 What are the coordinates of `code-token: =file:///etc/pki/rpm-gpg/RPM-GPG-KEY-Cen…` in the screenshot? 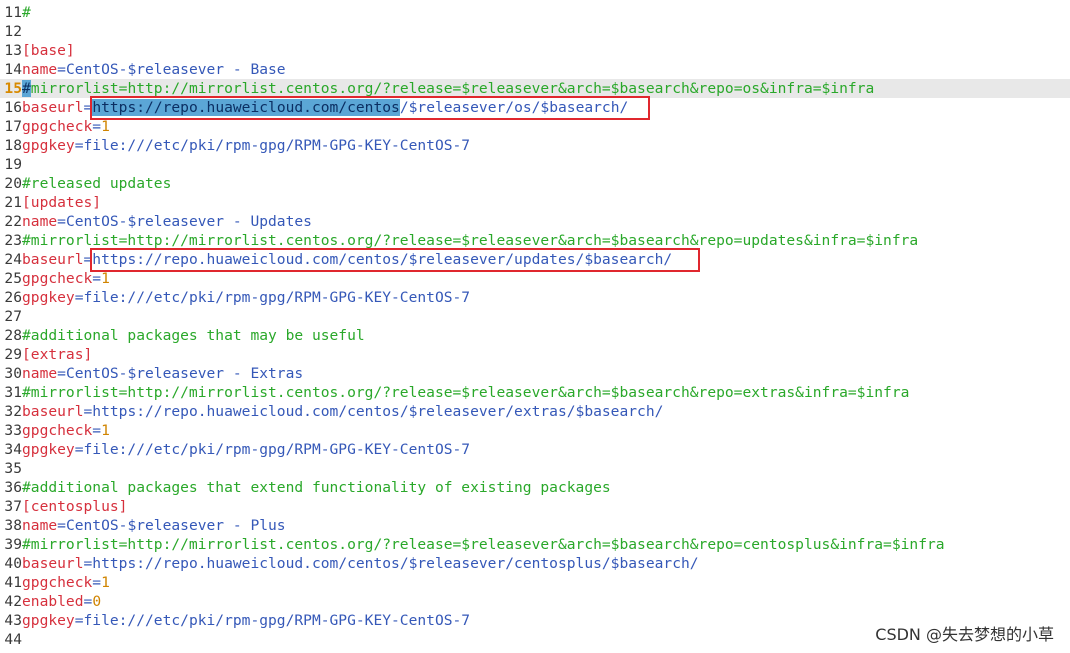 It's located at (272, 145).